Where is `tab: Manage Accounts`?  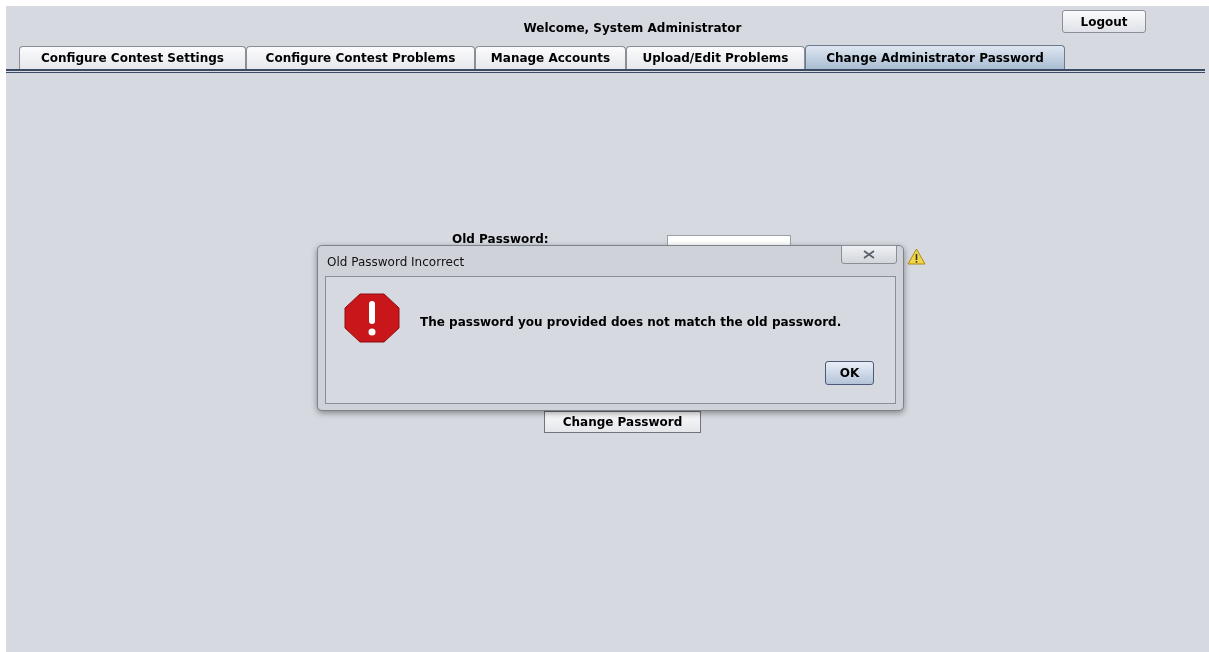 tab: Manage Accounts is located at coordinates (550, 57).